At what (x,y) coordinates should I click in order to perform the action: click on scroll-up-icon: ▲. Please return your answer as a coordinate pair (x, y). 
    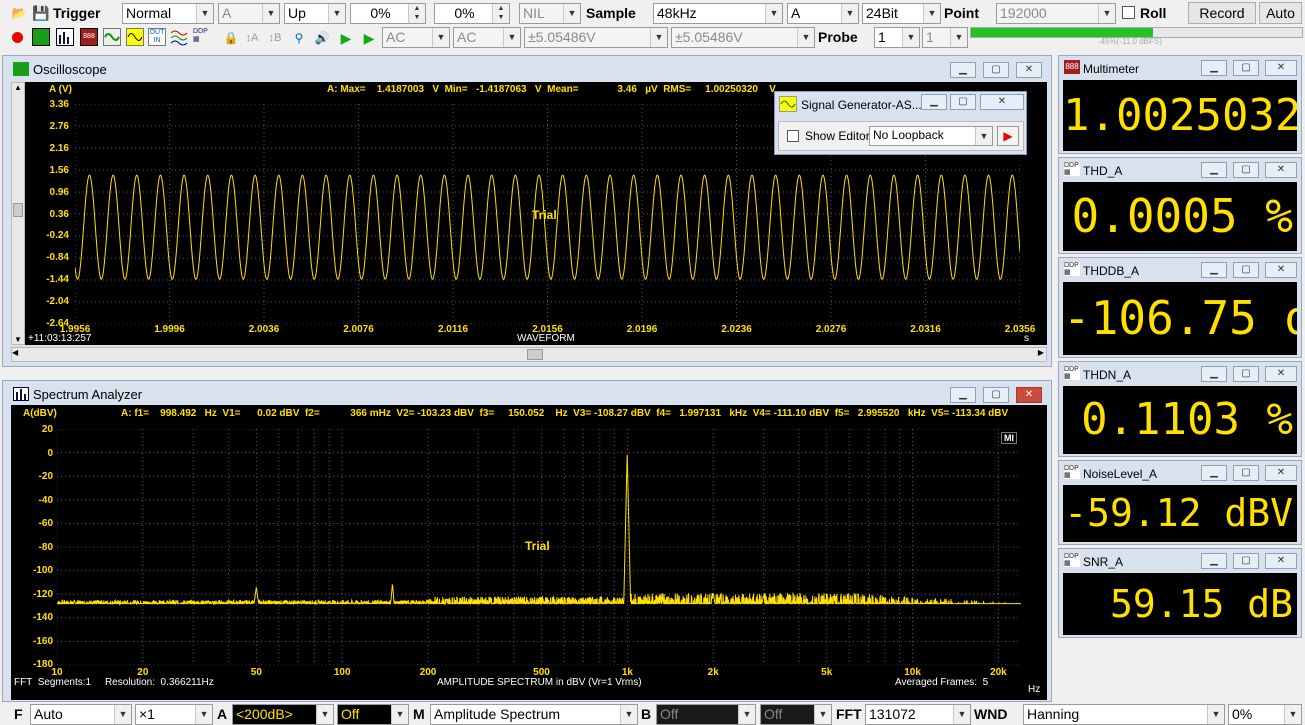
    Looking at the image, I should click on (18, 87).